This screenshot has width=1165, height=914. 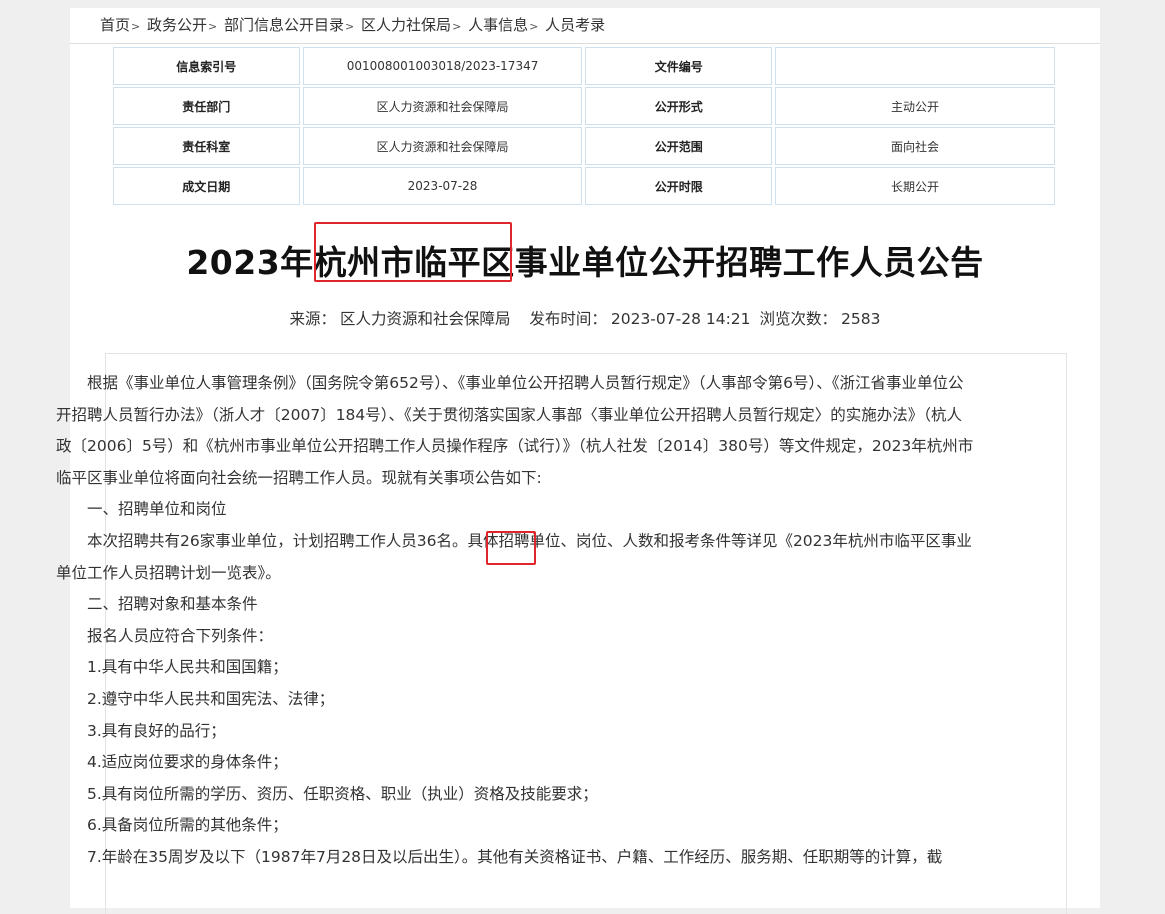 What do you see at coordinates (115, 25) in the screenshot?
I see `breadcrumb-home: 首页` at bounding box center [115, 25].